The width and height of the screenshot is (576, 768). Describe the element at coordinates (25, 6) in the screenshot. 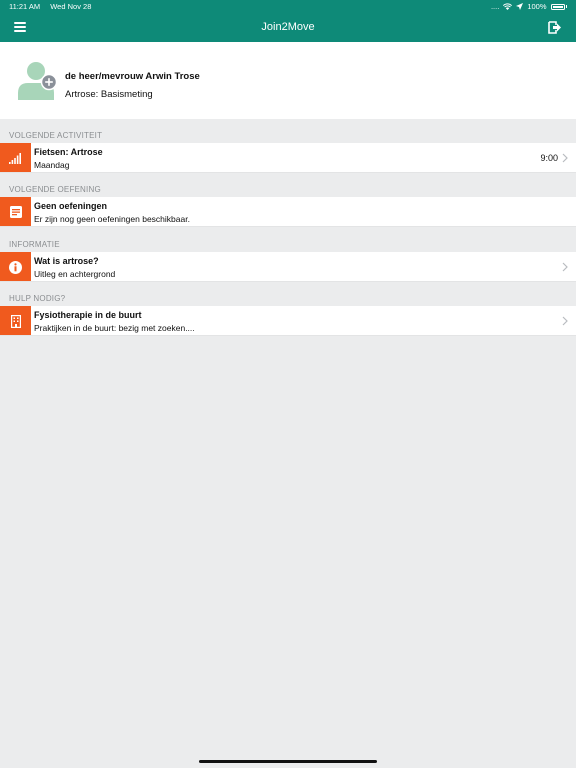

I see `status-time: 11:21 AM` at that location.